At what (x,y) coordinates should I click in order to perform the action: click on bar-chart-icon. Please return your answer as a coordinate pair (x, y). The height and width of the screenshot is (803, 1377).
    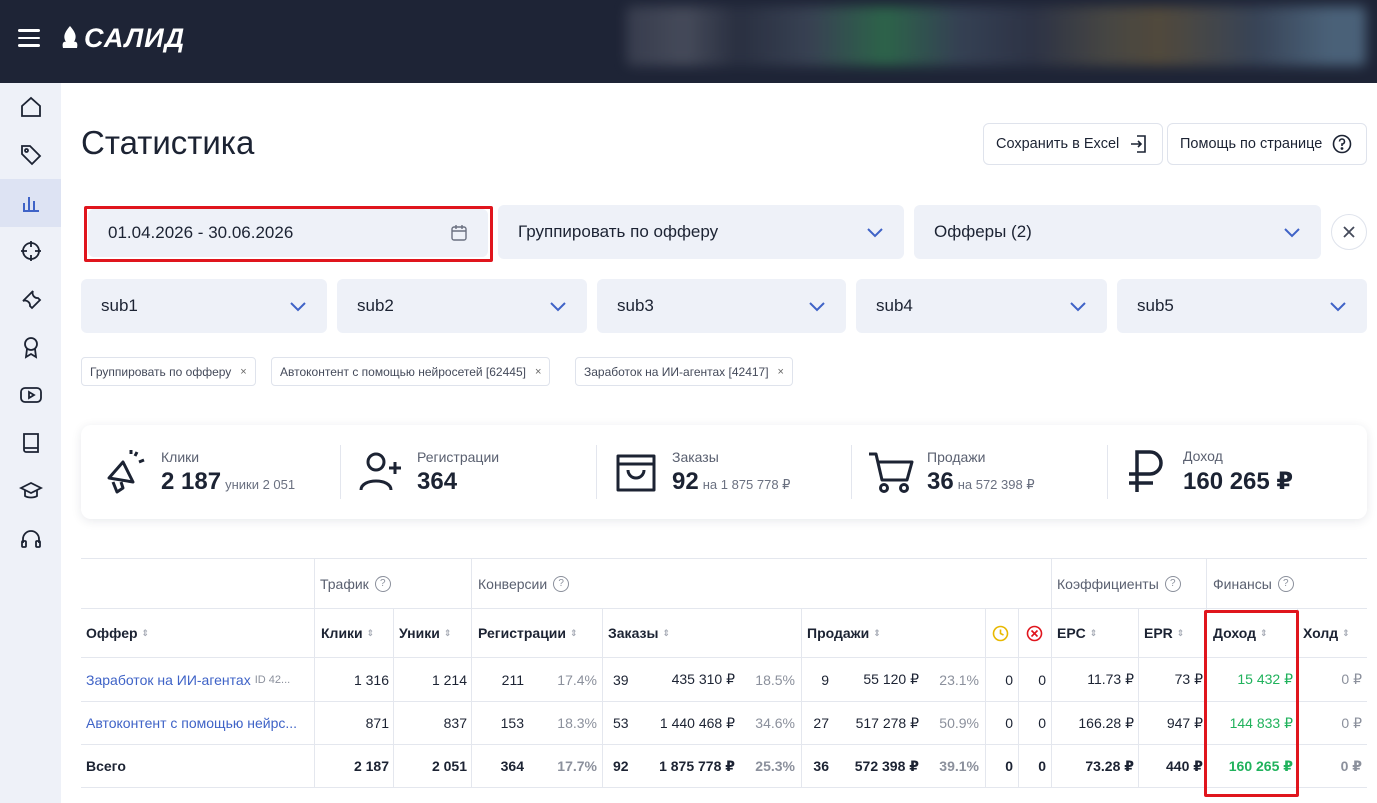
    Looking at the image, I should click on (30, 204).